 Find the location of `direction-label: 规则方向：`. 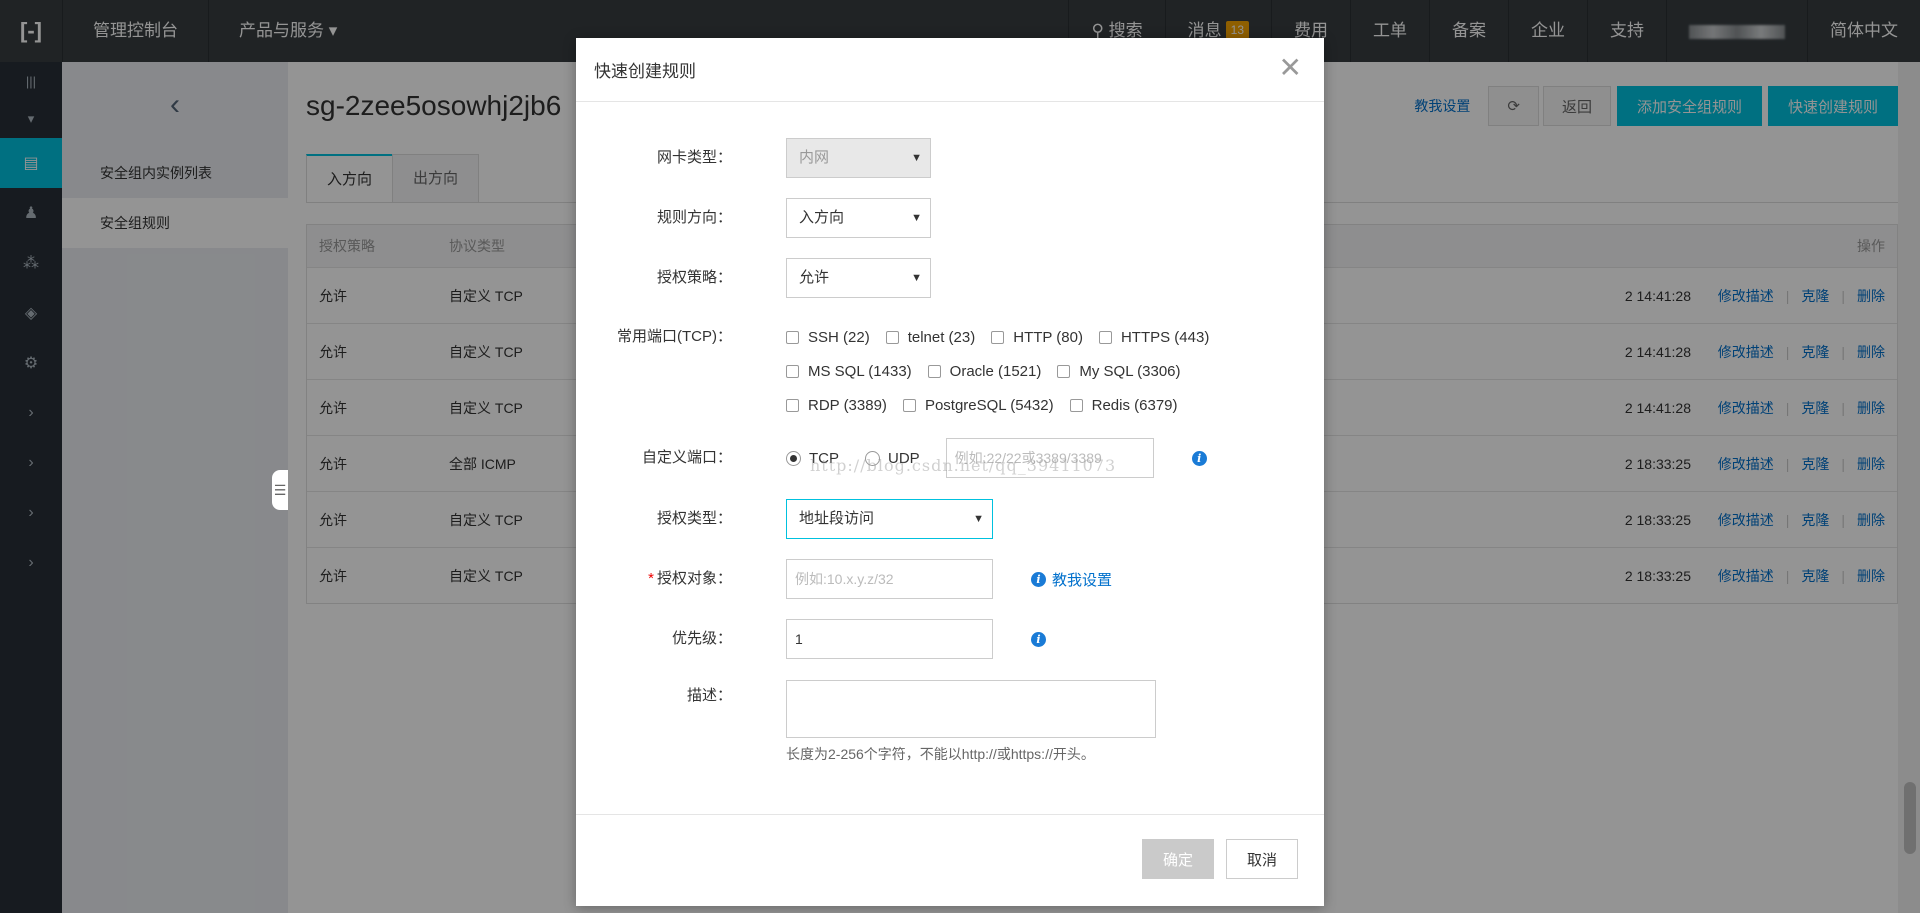

direction-label: 规则方向： is located at coordinates (694, 217).